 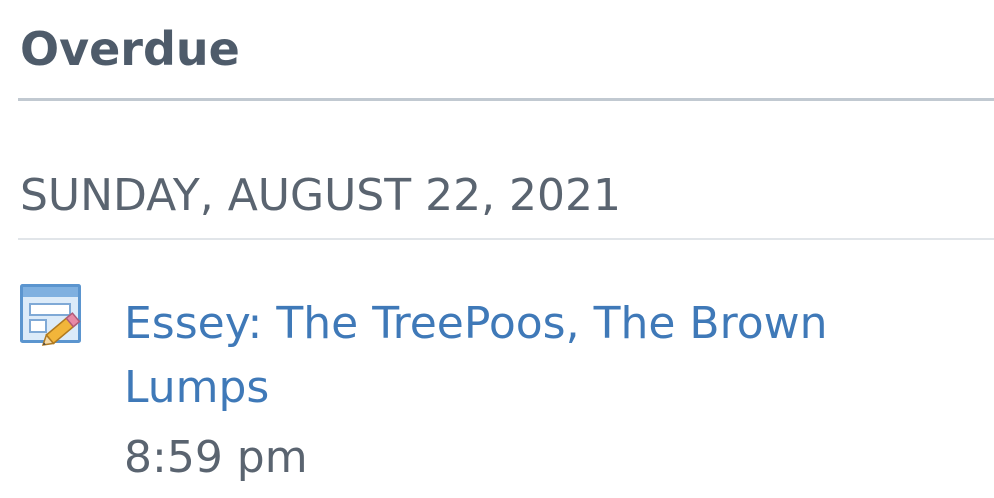 What do you see at coordinates (52, 315) in the screenshot?
I see `assignment-icon` at bounding box center [52, 315].